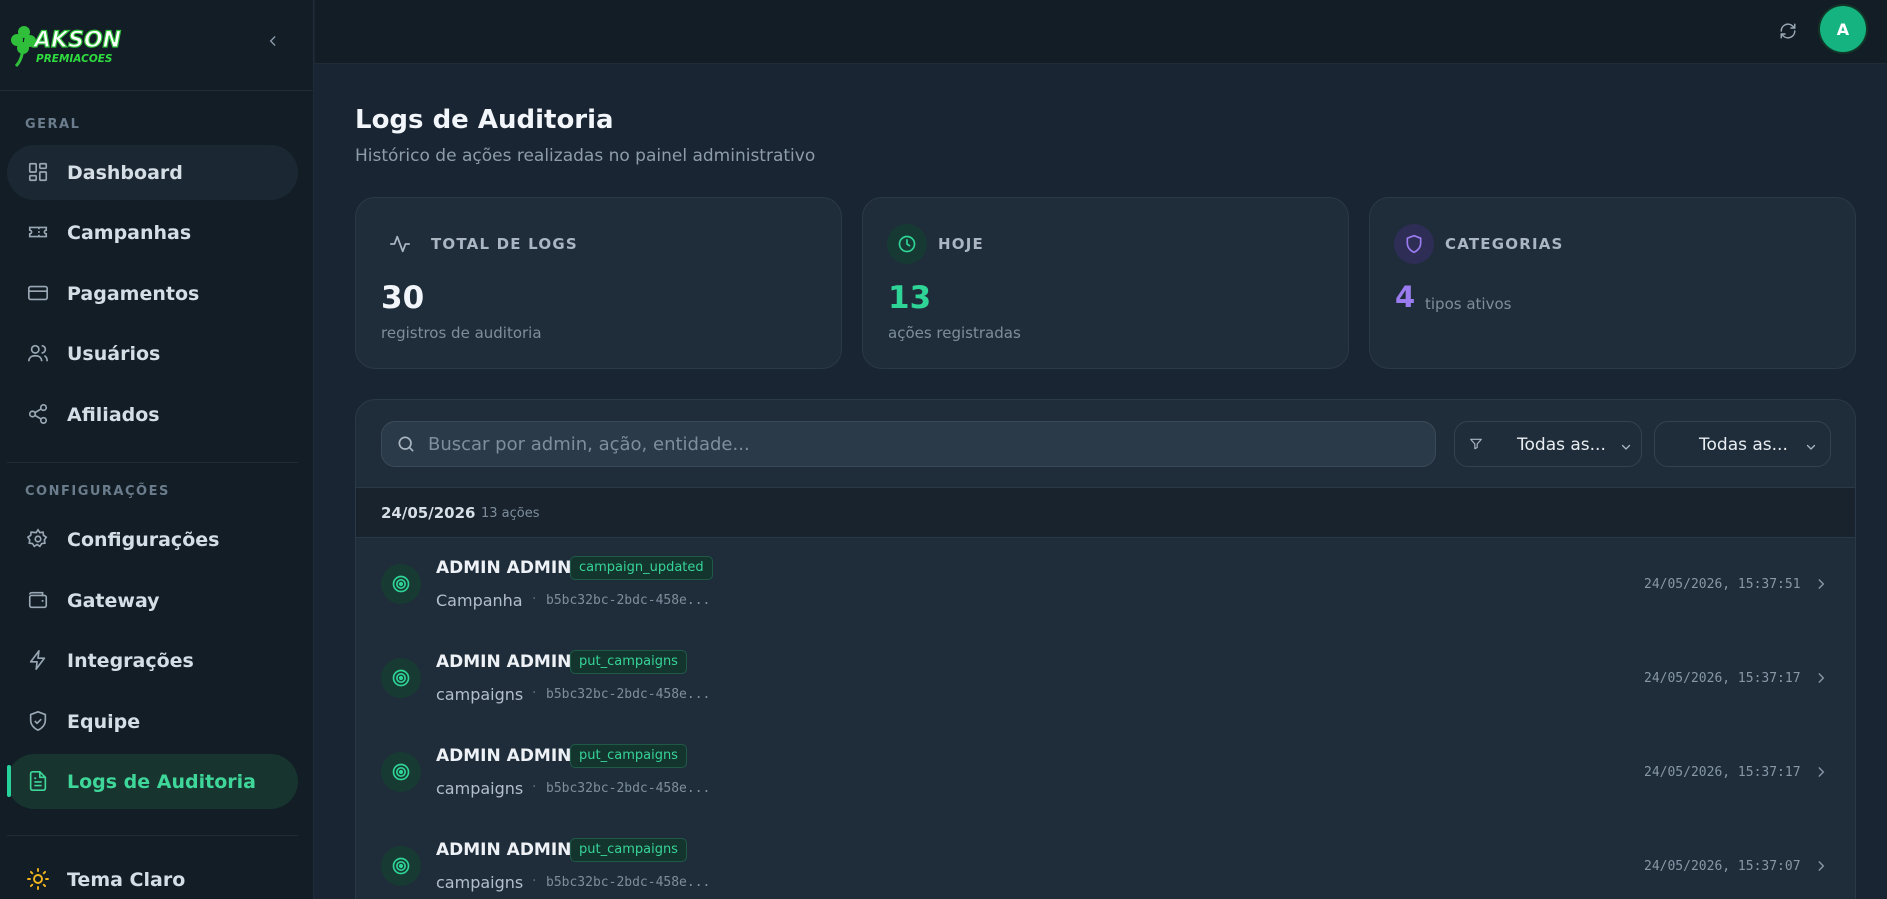  What do you see at coordinates (38, 353) in the screenshot?
I see `users-icon` at bounding box center [38, 353].